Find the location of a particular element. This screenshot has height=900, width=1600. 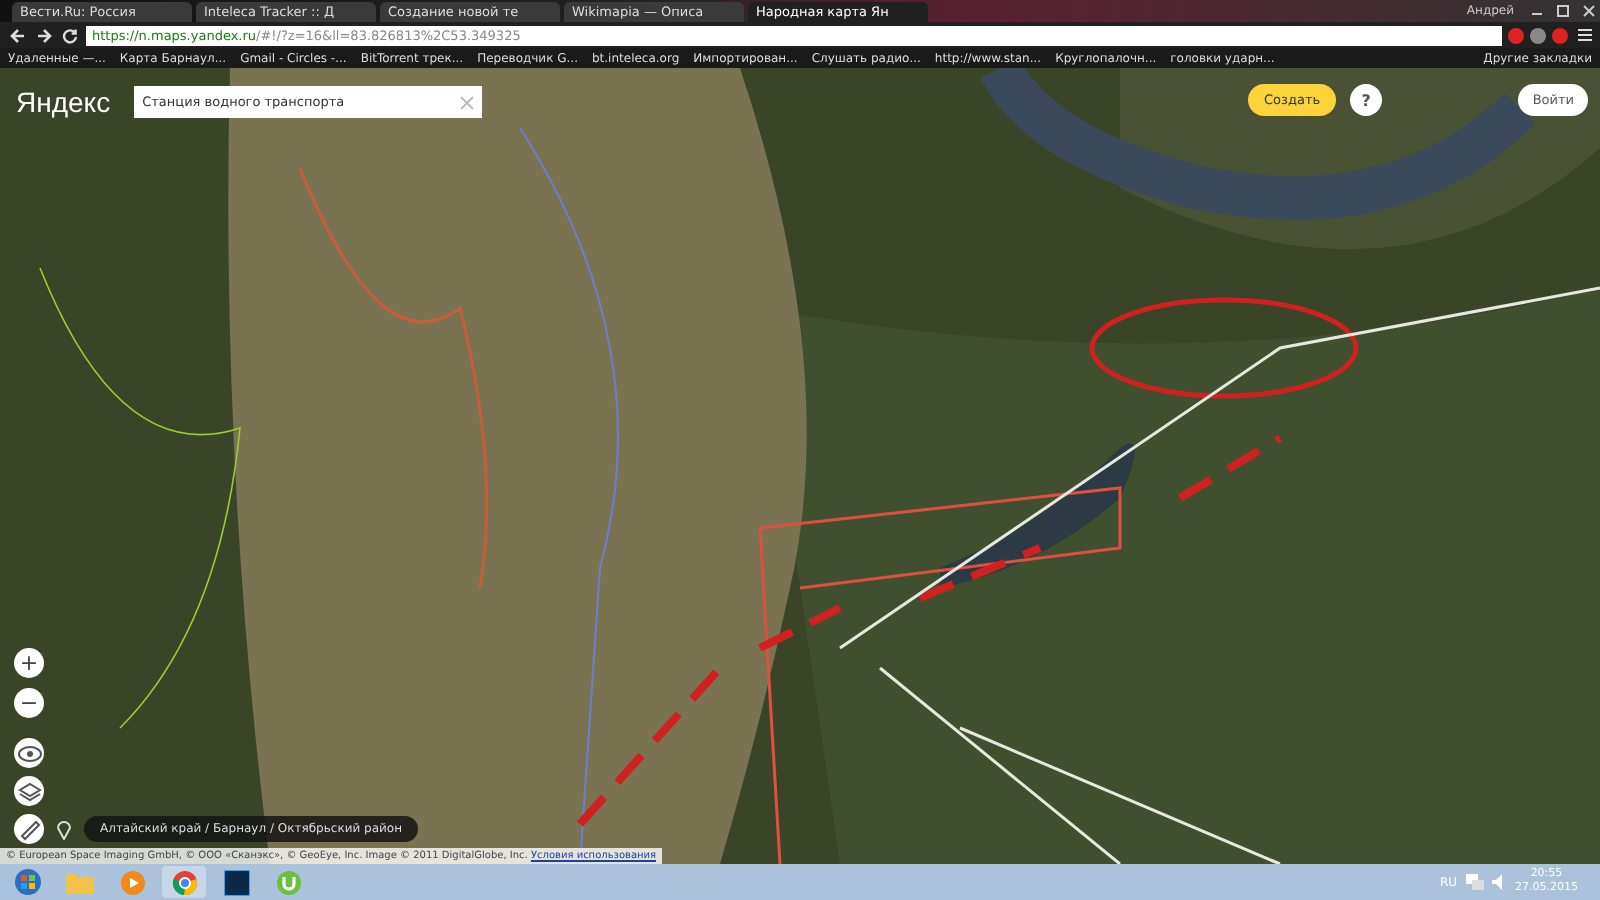

menu-icon is located at coordinates (1585, 35).